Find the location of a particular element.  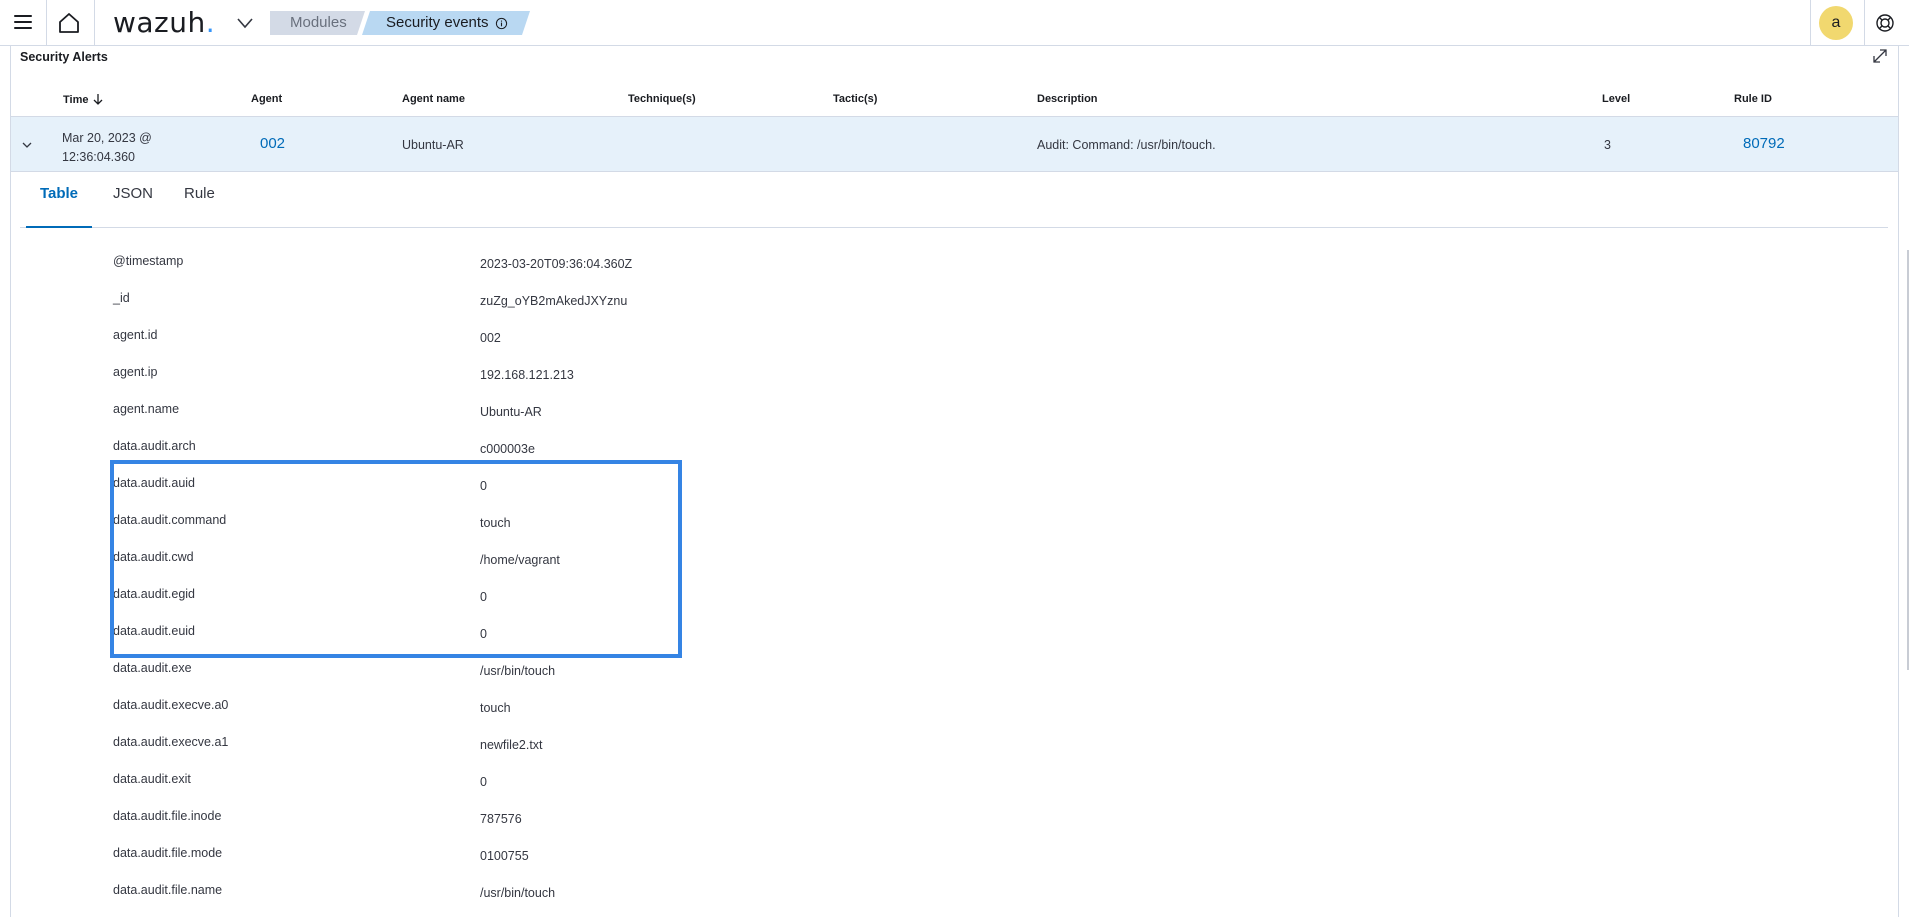

column-header-level: Level is located at coordinates (1616, 99).